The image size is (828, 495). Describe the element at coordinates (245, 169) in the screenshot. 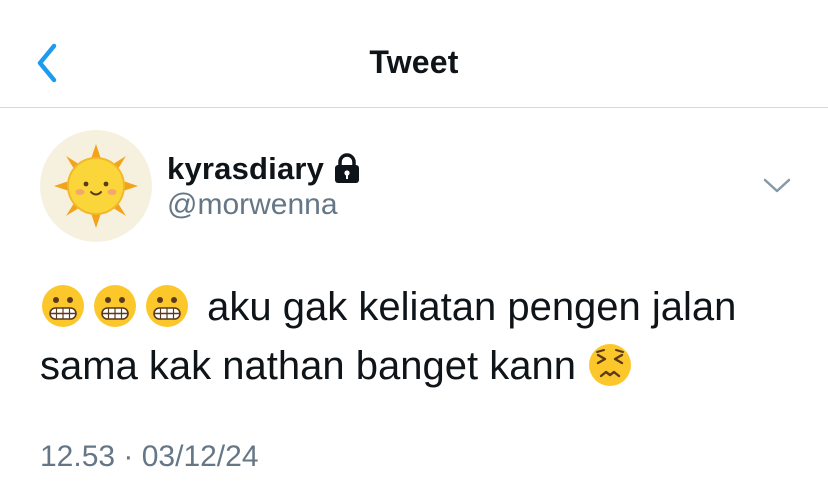

I see `display-name: kyrasdiary` at that location.